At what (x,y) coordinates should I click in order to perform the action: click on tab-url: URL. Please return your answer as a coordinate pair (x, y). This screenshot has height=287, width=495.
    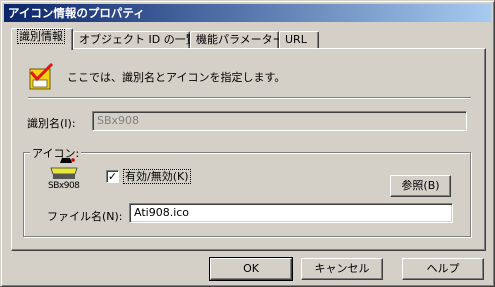
    Looking at the image, I should click on (299, 40).